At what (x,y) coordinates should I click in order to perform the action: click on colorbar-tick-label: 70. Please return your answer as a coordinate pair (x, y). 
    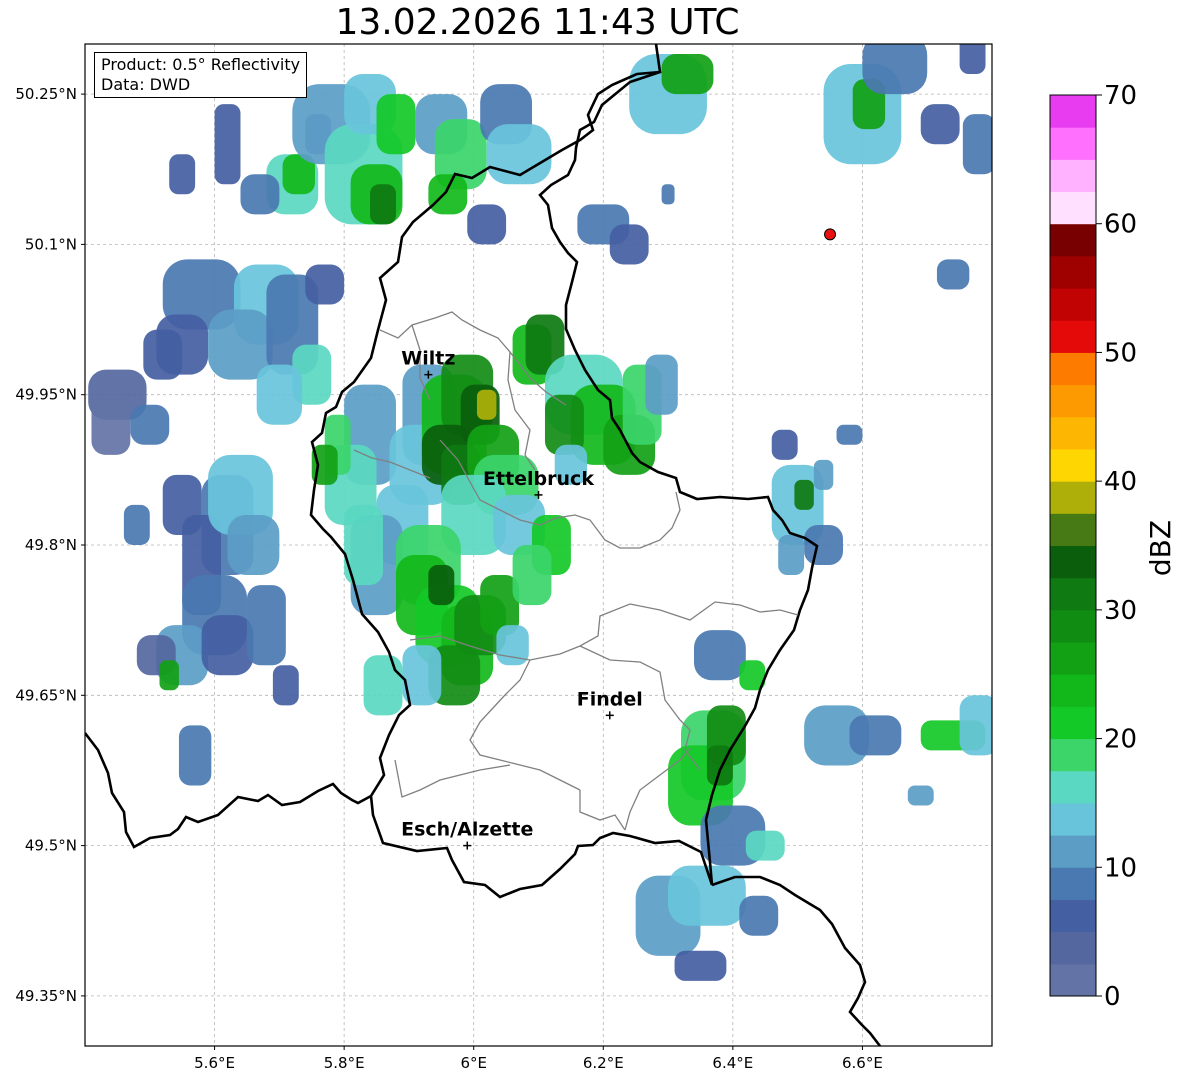
    Looking at the image, I should click on (1120, 96).